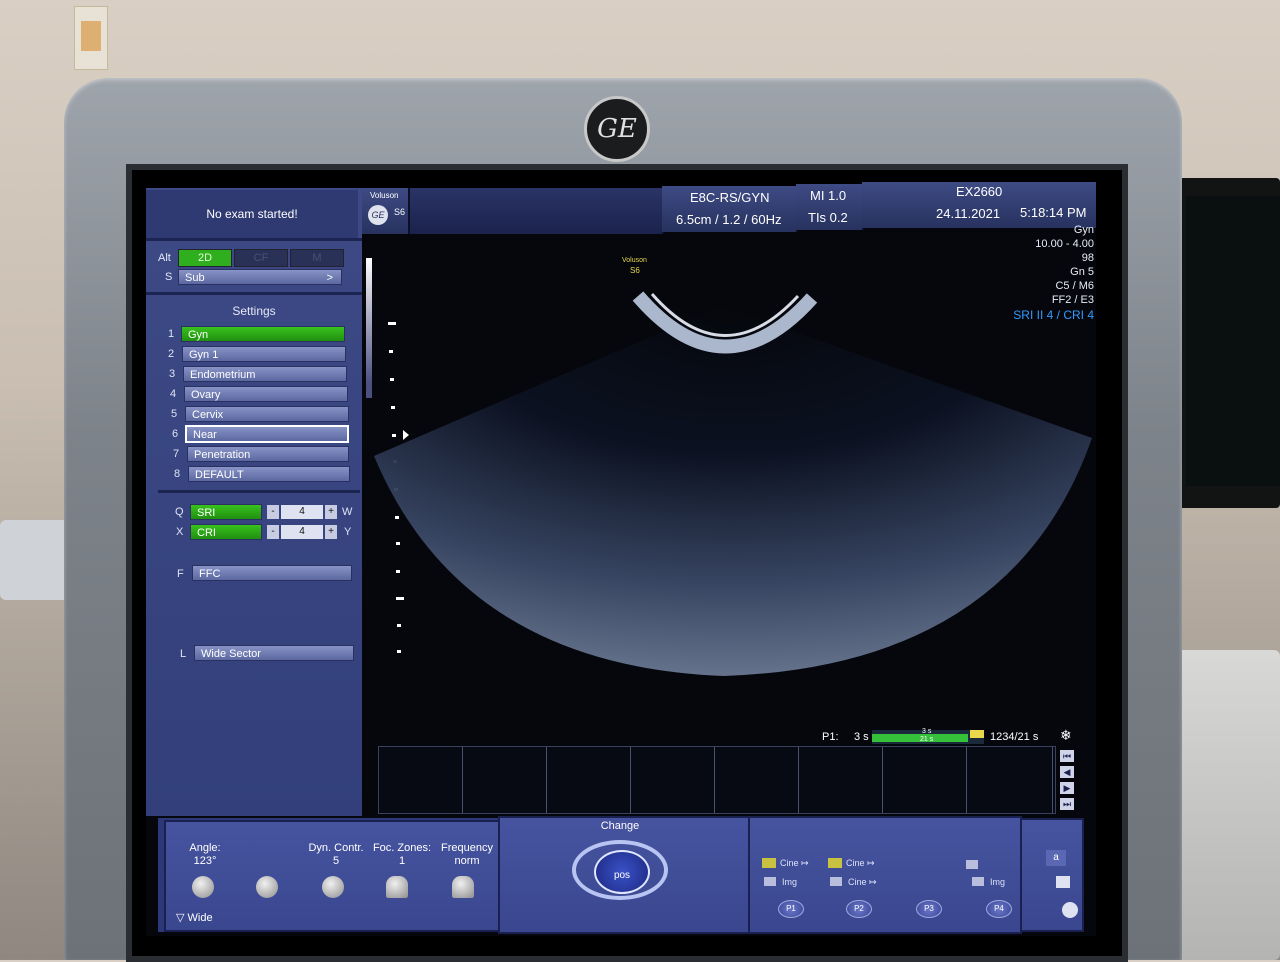 This screenshot has height=962, width=1280. Describe the element at coordinates (333, 887) in the screenshot. I see `dyn-contrast-knob` at that location.